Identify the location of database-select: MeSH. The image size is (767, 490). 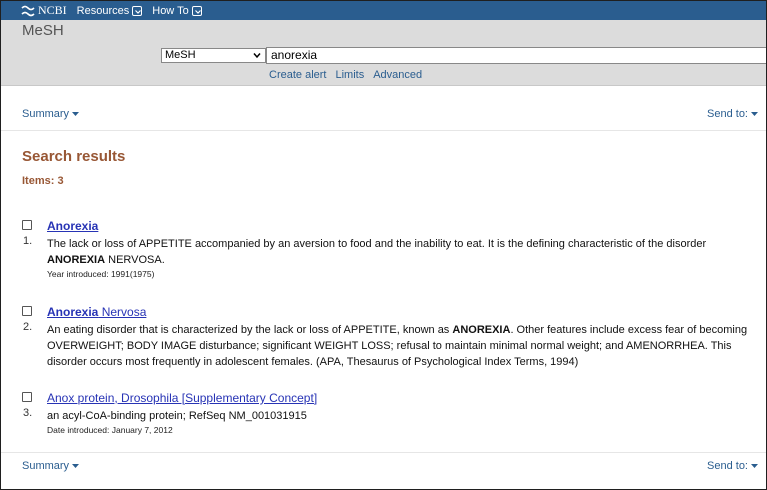
(213, 55).